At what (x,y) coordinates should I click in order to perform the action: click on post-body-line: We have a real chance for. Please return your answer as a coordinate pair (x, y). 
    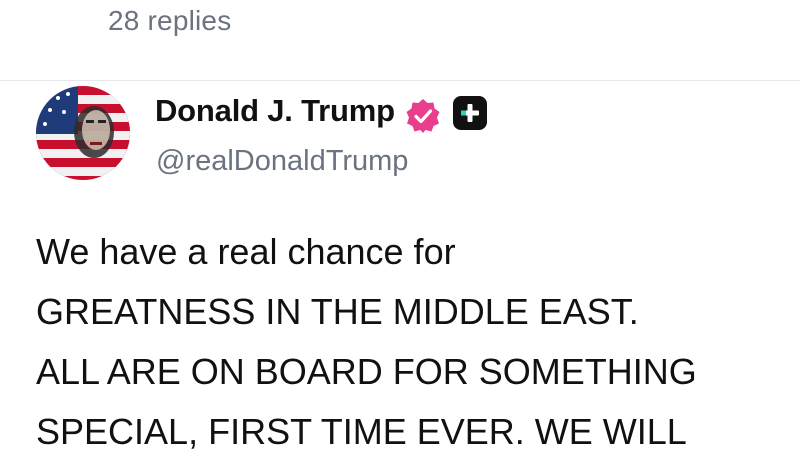
    Looking at the image, I should click on (246, 251).